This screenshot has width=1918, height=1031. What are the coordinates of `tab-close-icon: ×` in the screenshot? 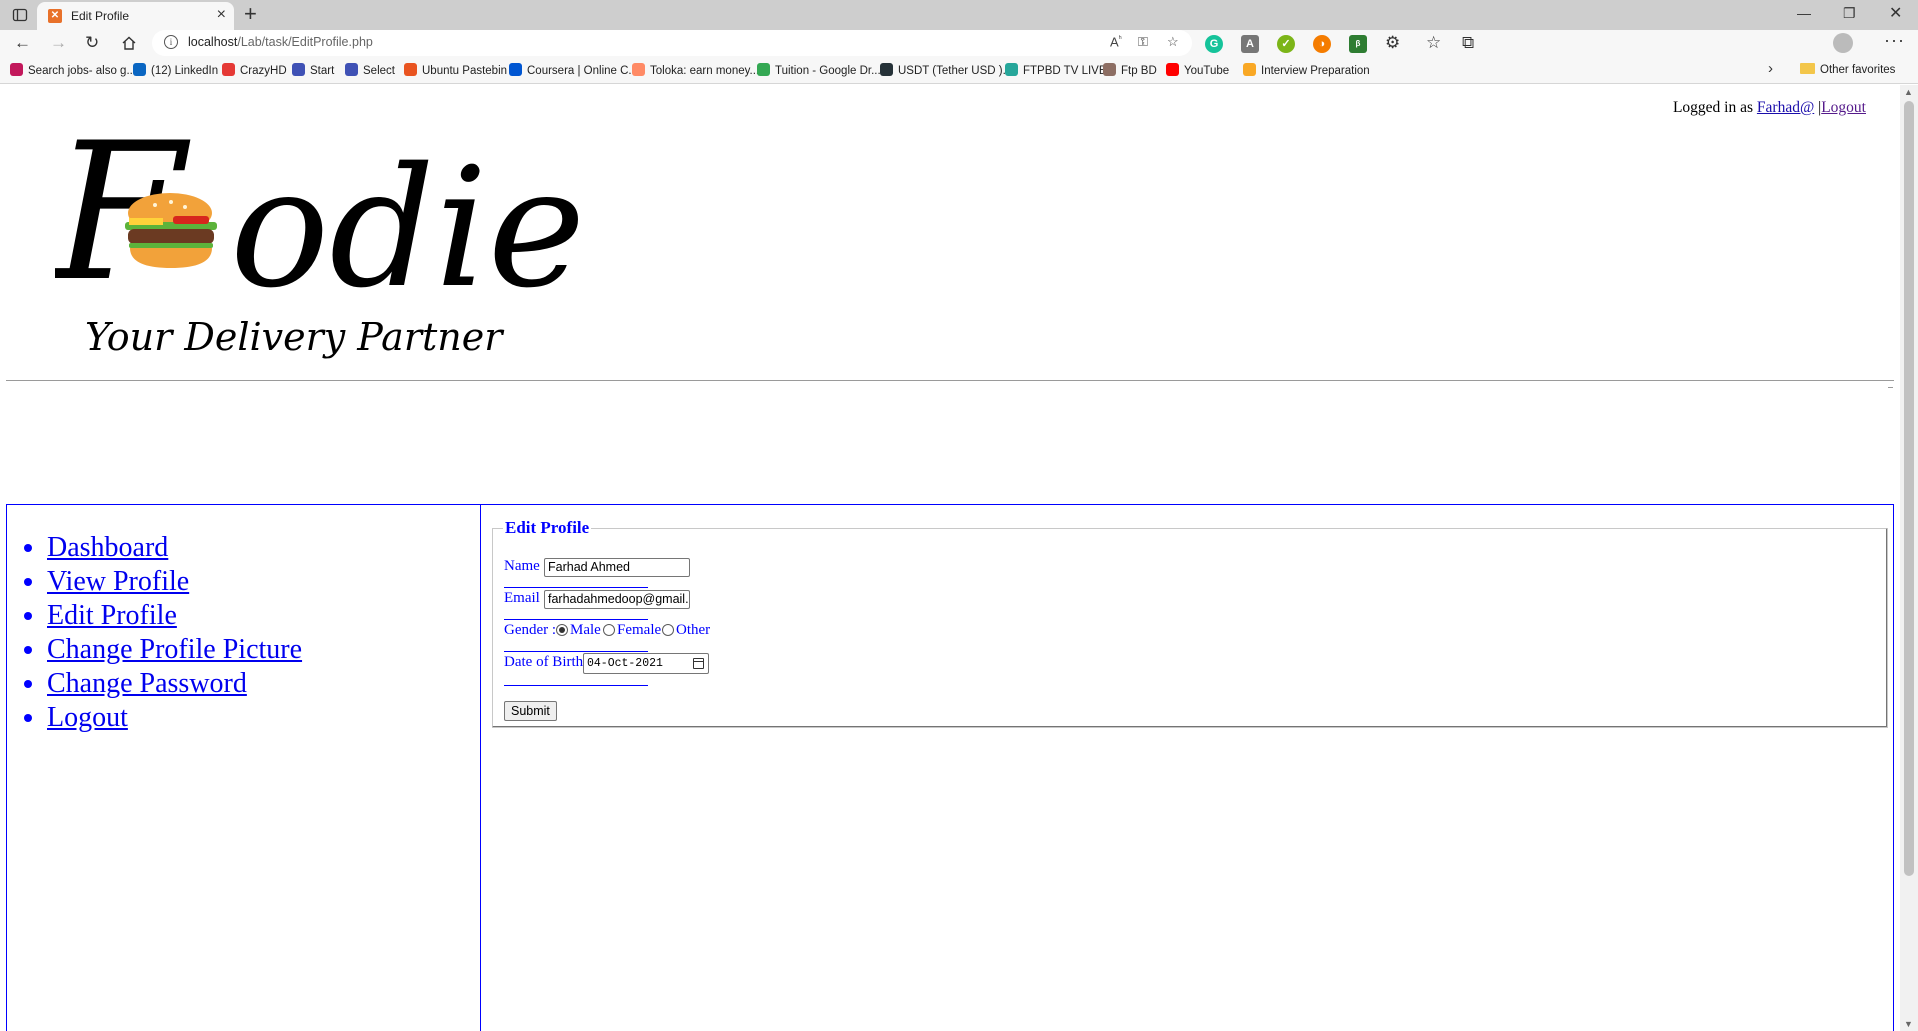 It's located at (221, 15).